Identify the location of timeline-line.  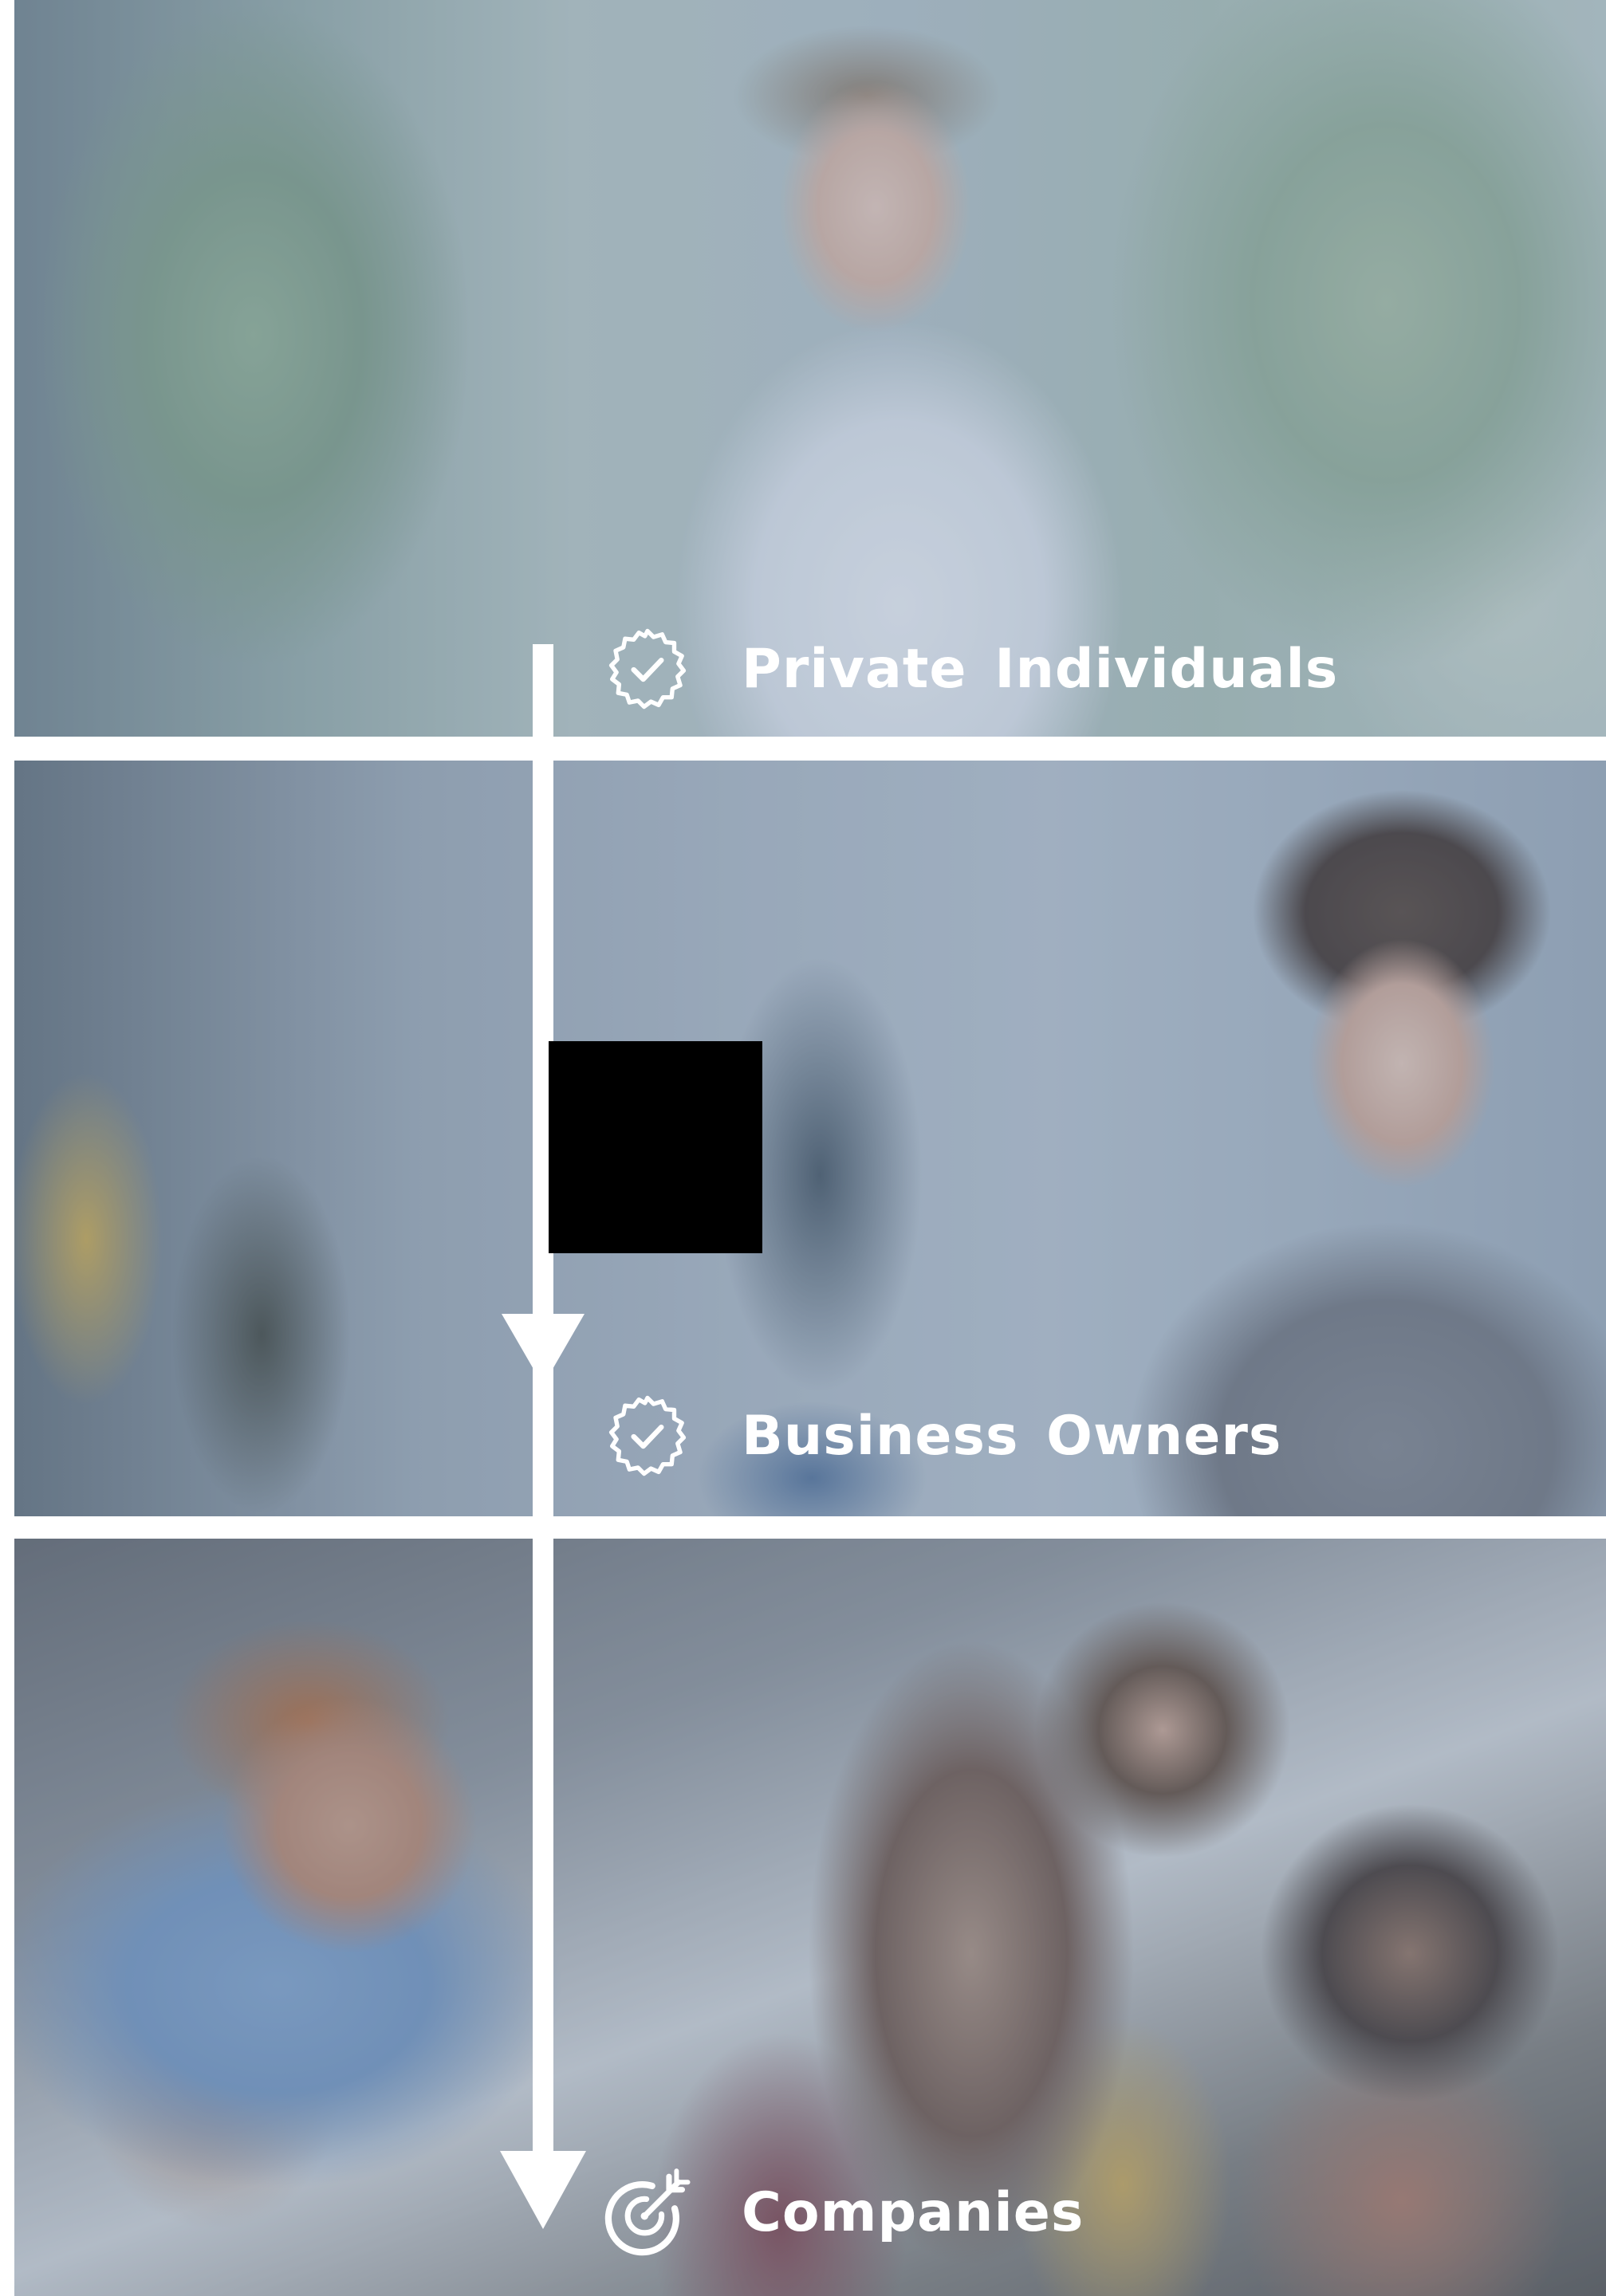
(543, 1765).